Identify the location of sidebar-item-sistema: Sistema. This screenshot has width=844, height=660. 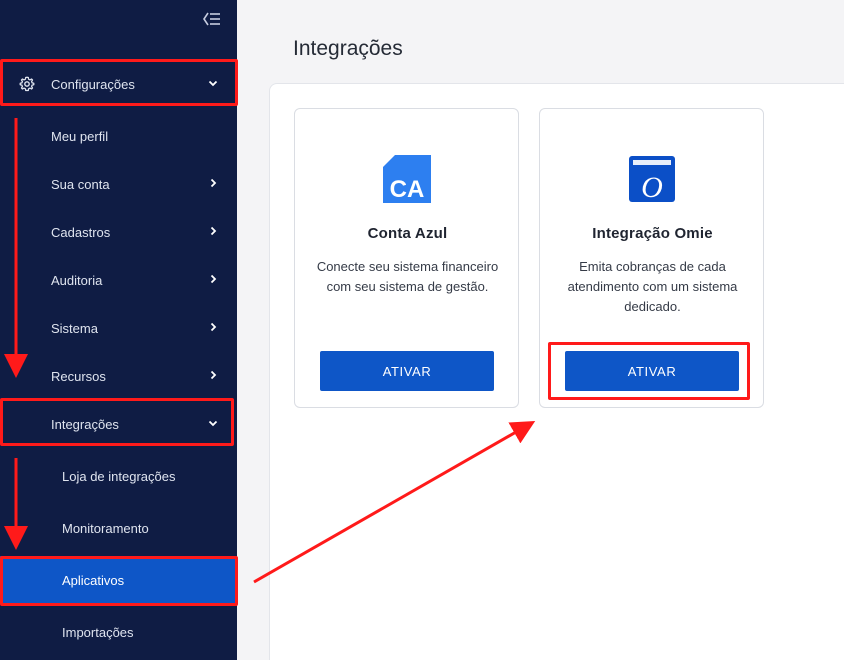
(118, 328).